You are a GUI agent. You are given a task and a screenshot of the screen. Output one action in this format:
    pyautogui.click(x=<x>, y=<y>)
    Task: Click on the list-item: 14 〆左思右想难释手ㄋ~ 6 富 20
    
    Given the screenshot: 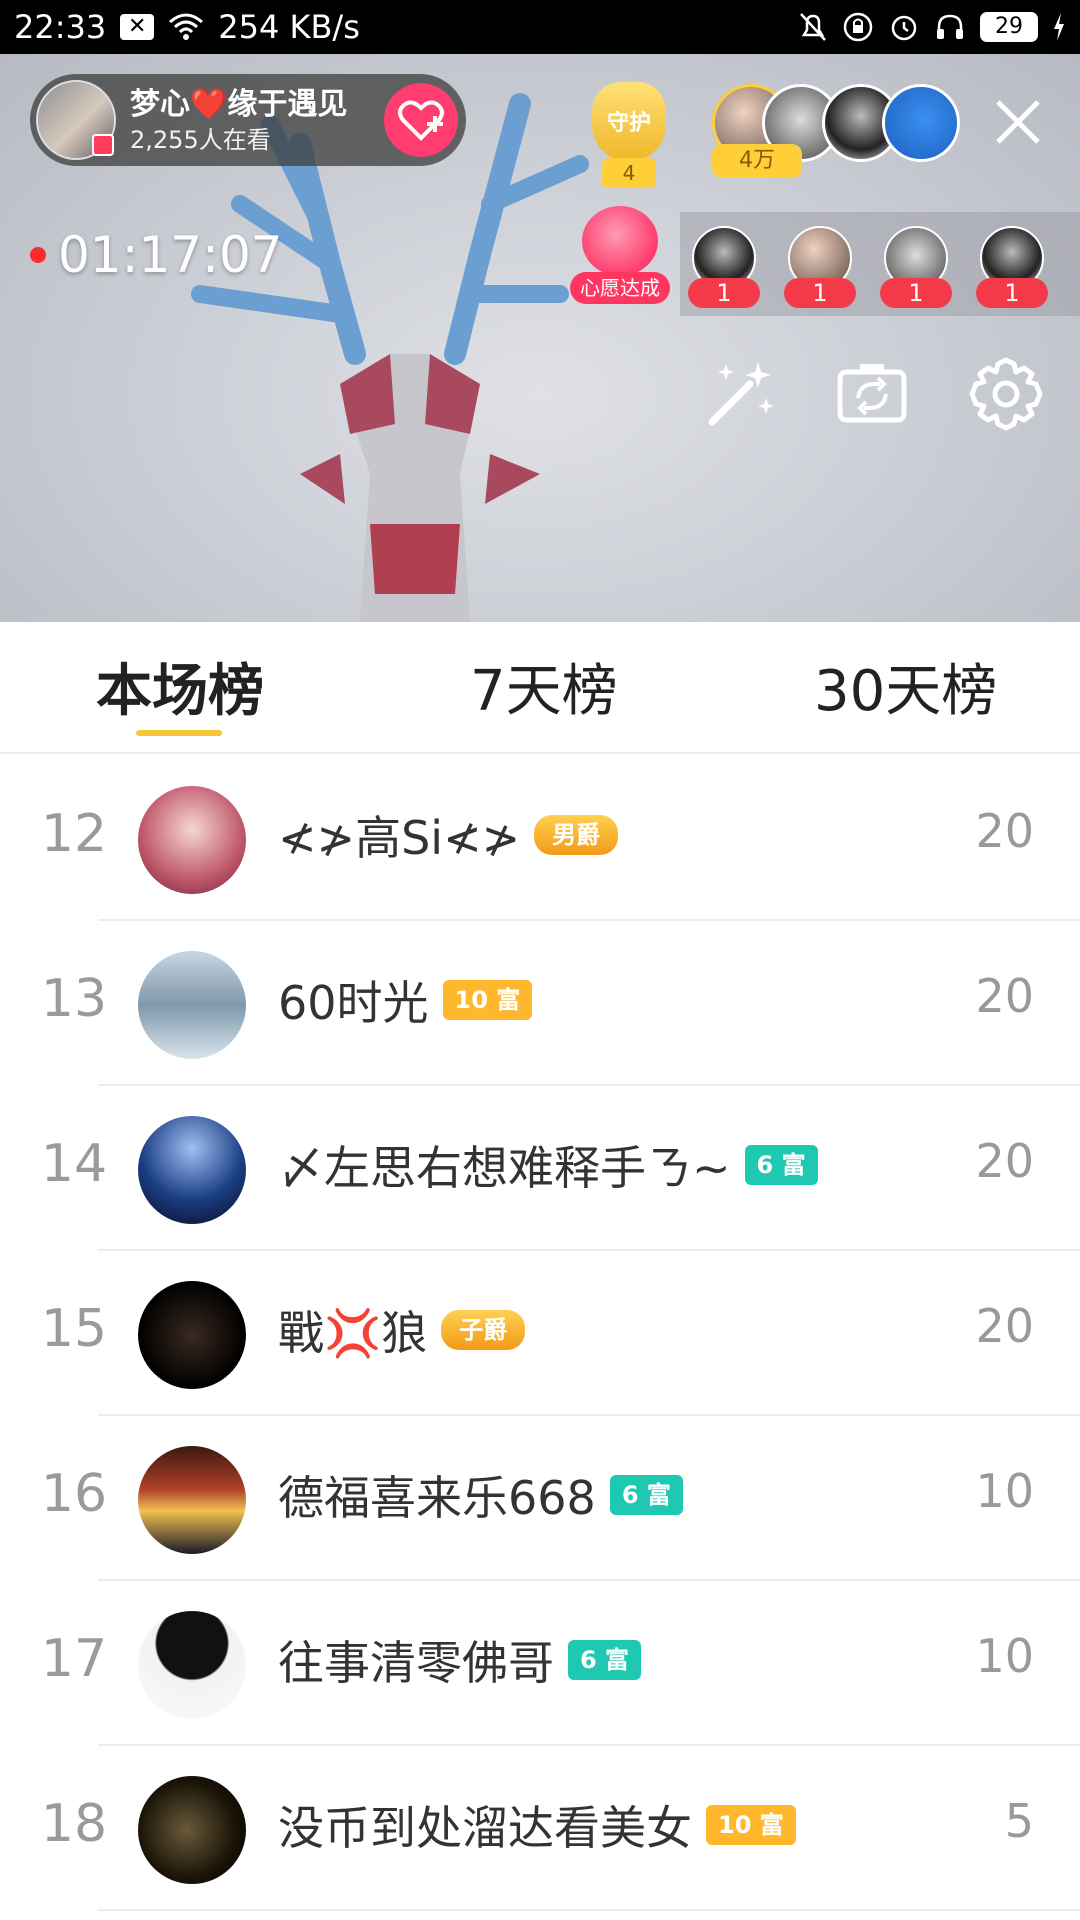 What is the action you would take?
    pyautogui.click(x=540, y=1168)
    